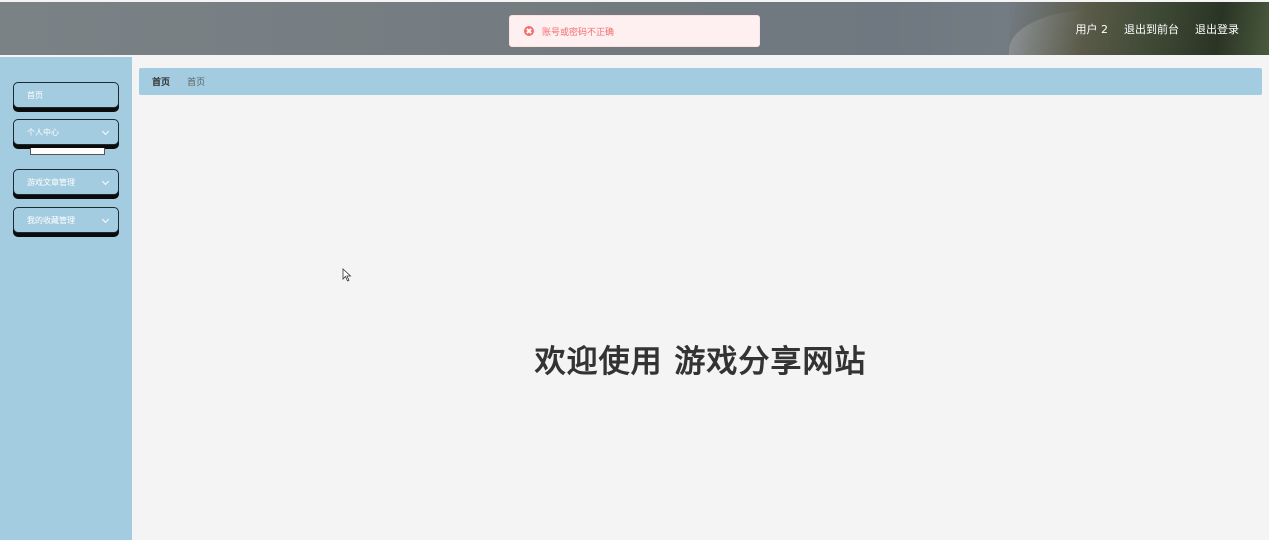  I want to click on header-user-area: 用户 2 退出到前台 退出登录, so click(1158, 28).